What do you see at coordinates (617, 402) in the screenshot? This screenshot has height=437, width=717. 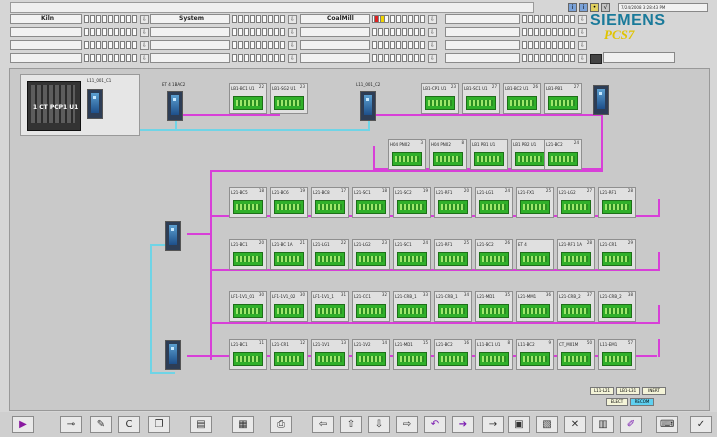 I see `legend-elect: ELECT` at bounding box center [617, 402].